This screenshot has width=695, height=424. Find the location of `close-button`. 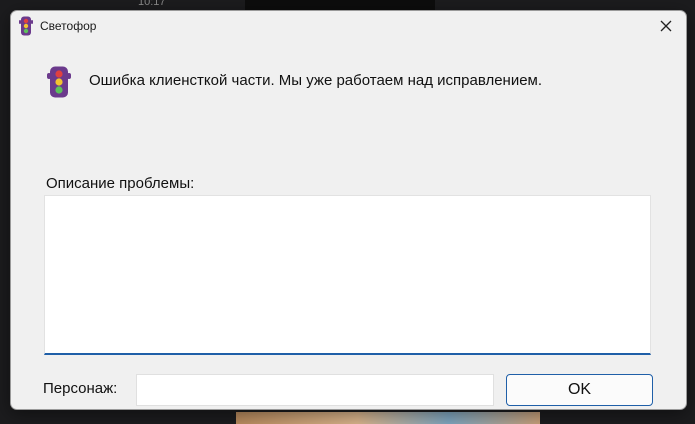

close-button is located at coordinates (666, 26).